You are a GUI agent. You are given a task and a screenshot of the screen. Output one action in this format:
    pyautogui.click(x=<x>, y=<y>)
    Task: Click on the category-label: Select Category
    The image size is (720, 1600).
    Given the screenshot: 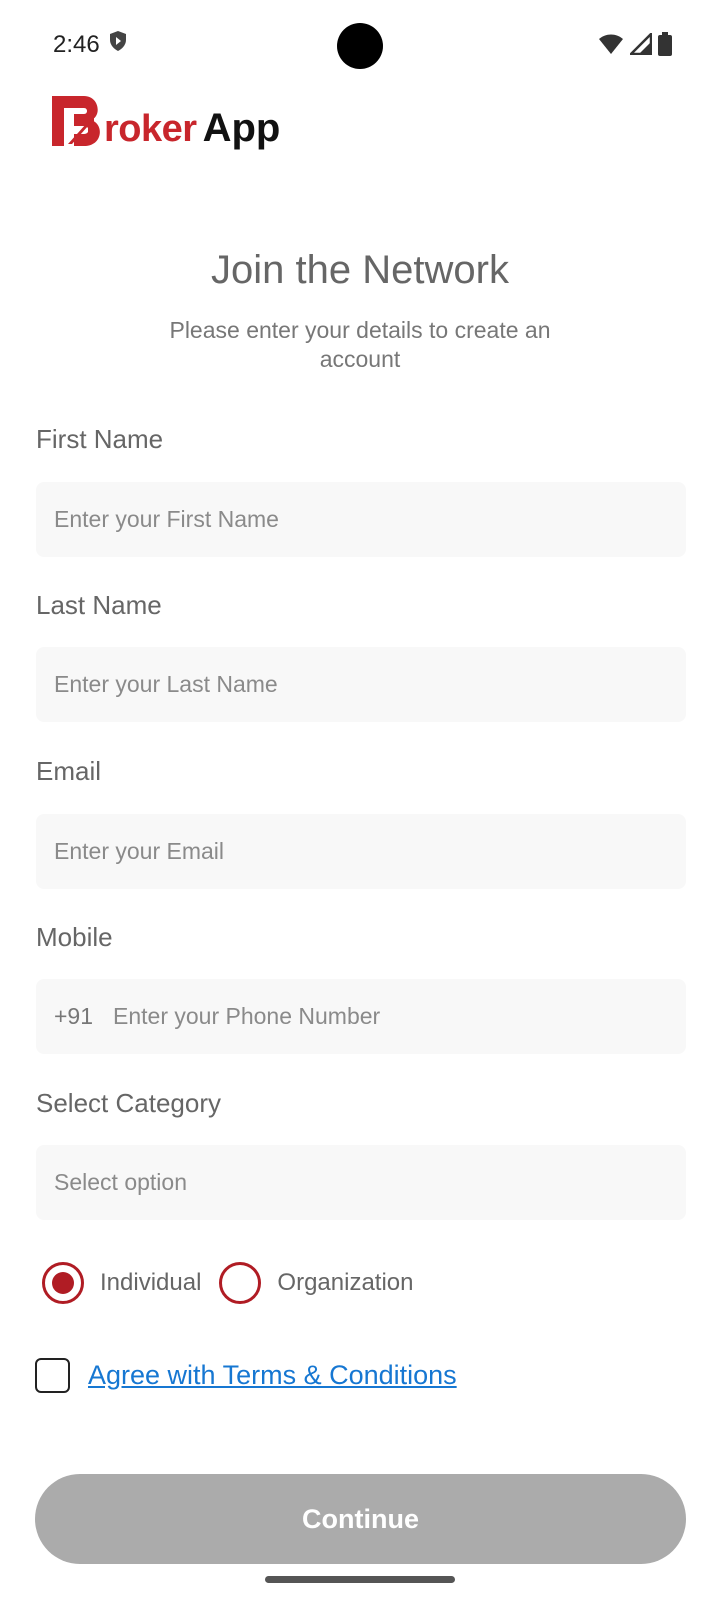 What is the action you would take?
    pyautogui.click(x=128, y=1103)
    